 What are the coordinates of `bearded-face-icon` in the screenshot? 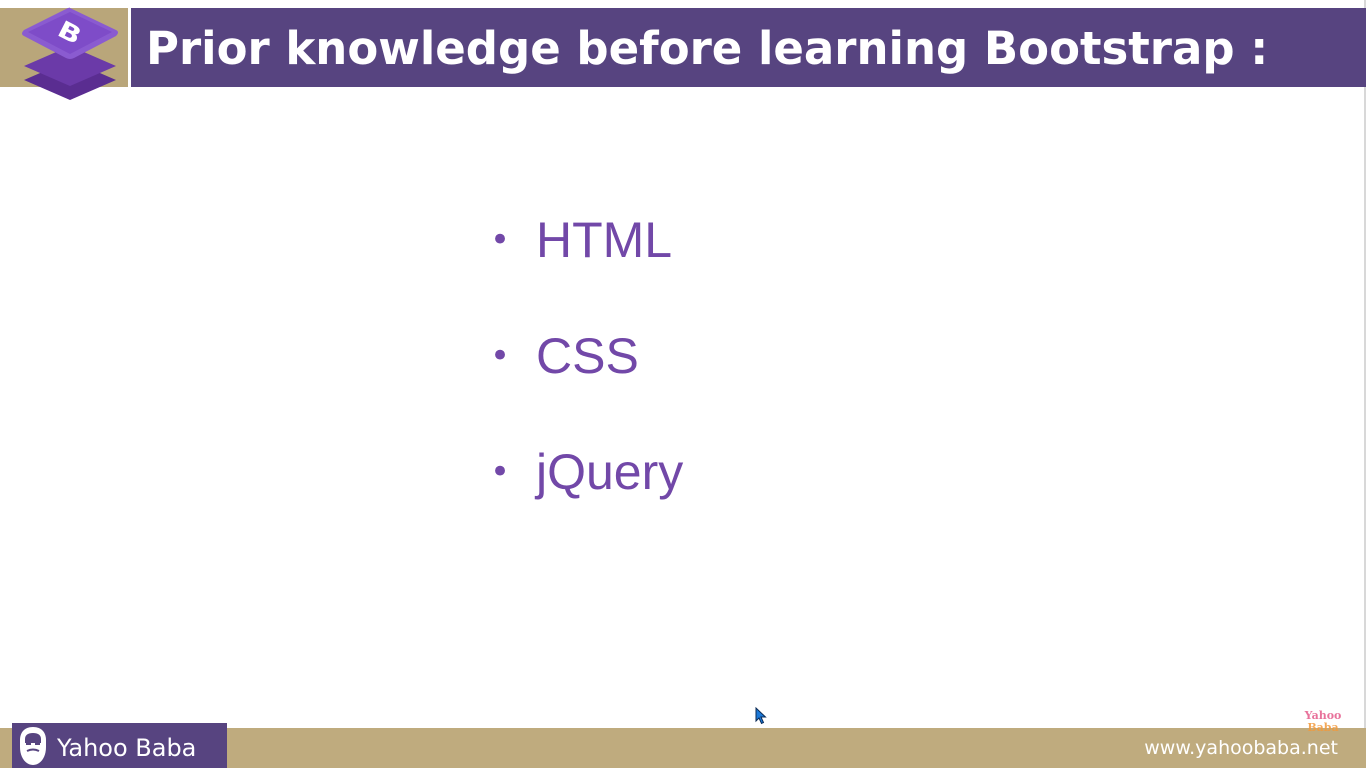 It's located at (33, 746).